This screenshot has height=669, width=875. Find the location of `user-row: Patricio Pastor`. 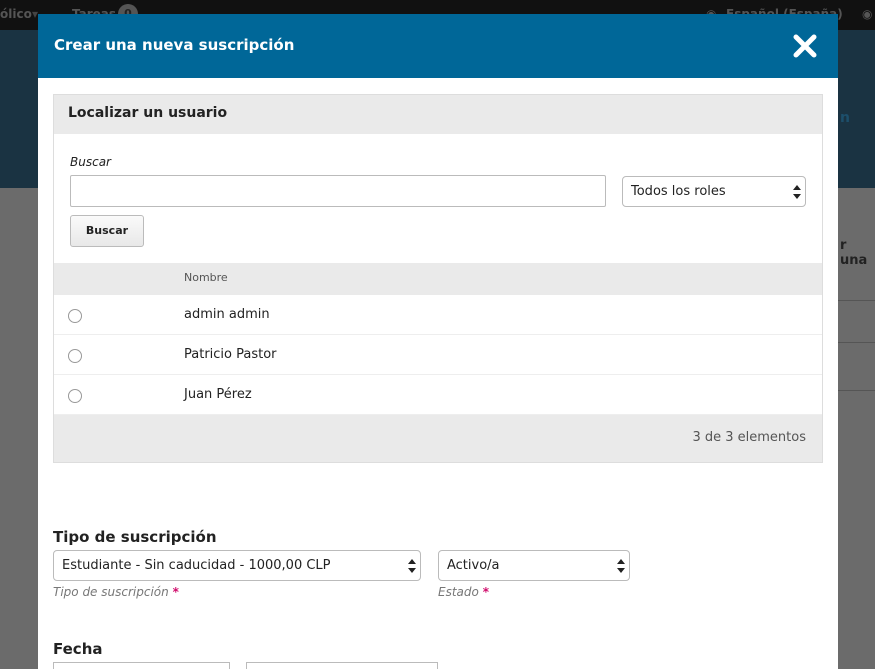

user-row: Patricio Pastor is located at coordinates (438, 355).